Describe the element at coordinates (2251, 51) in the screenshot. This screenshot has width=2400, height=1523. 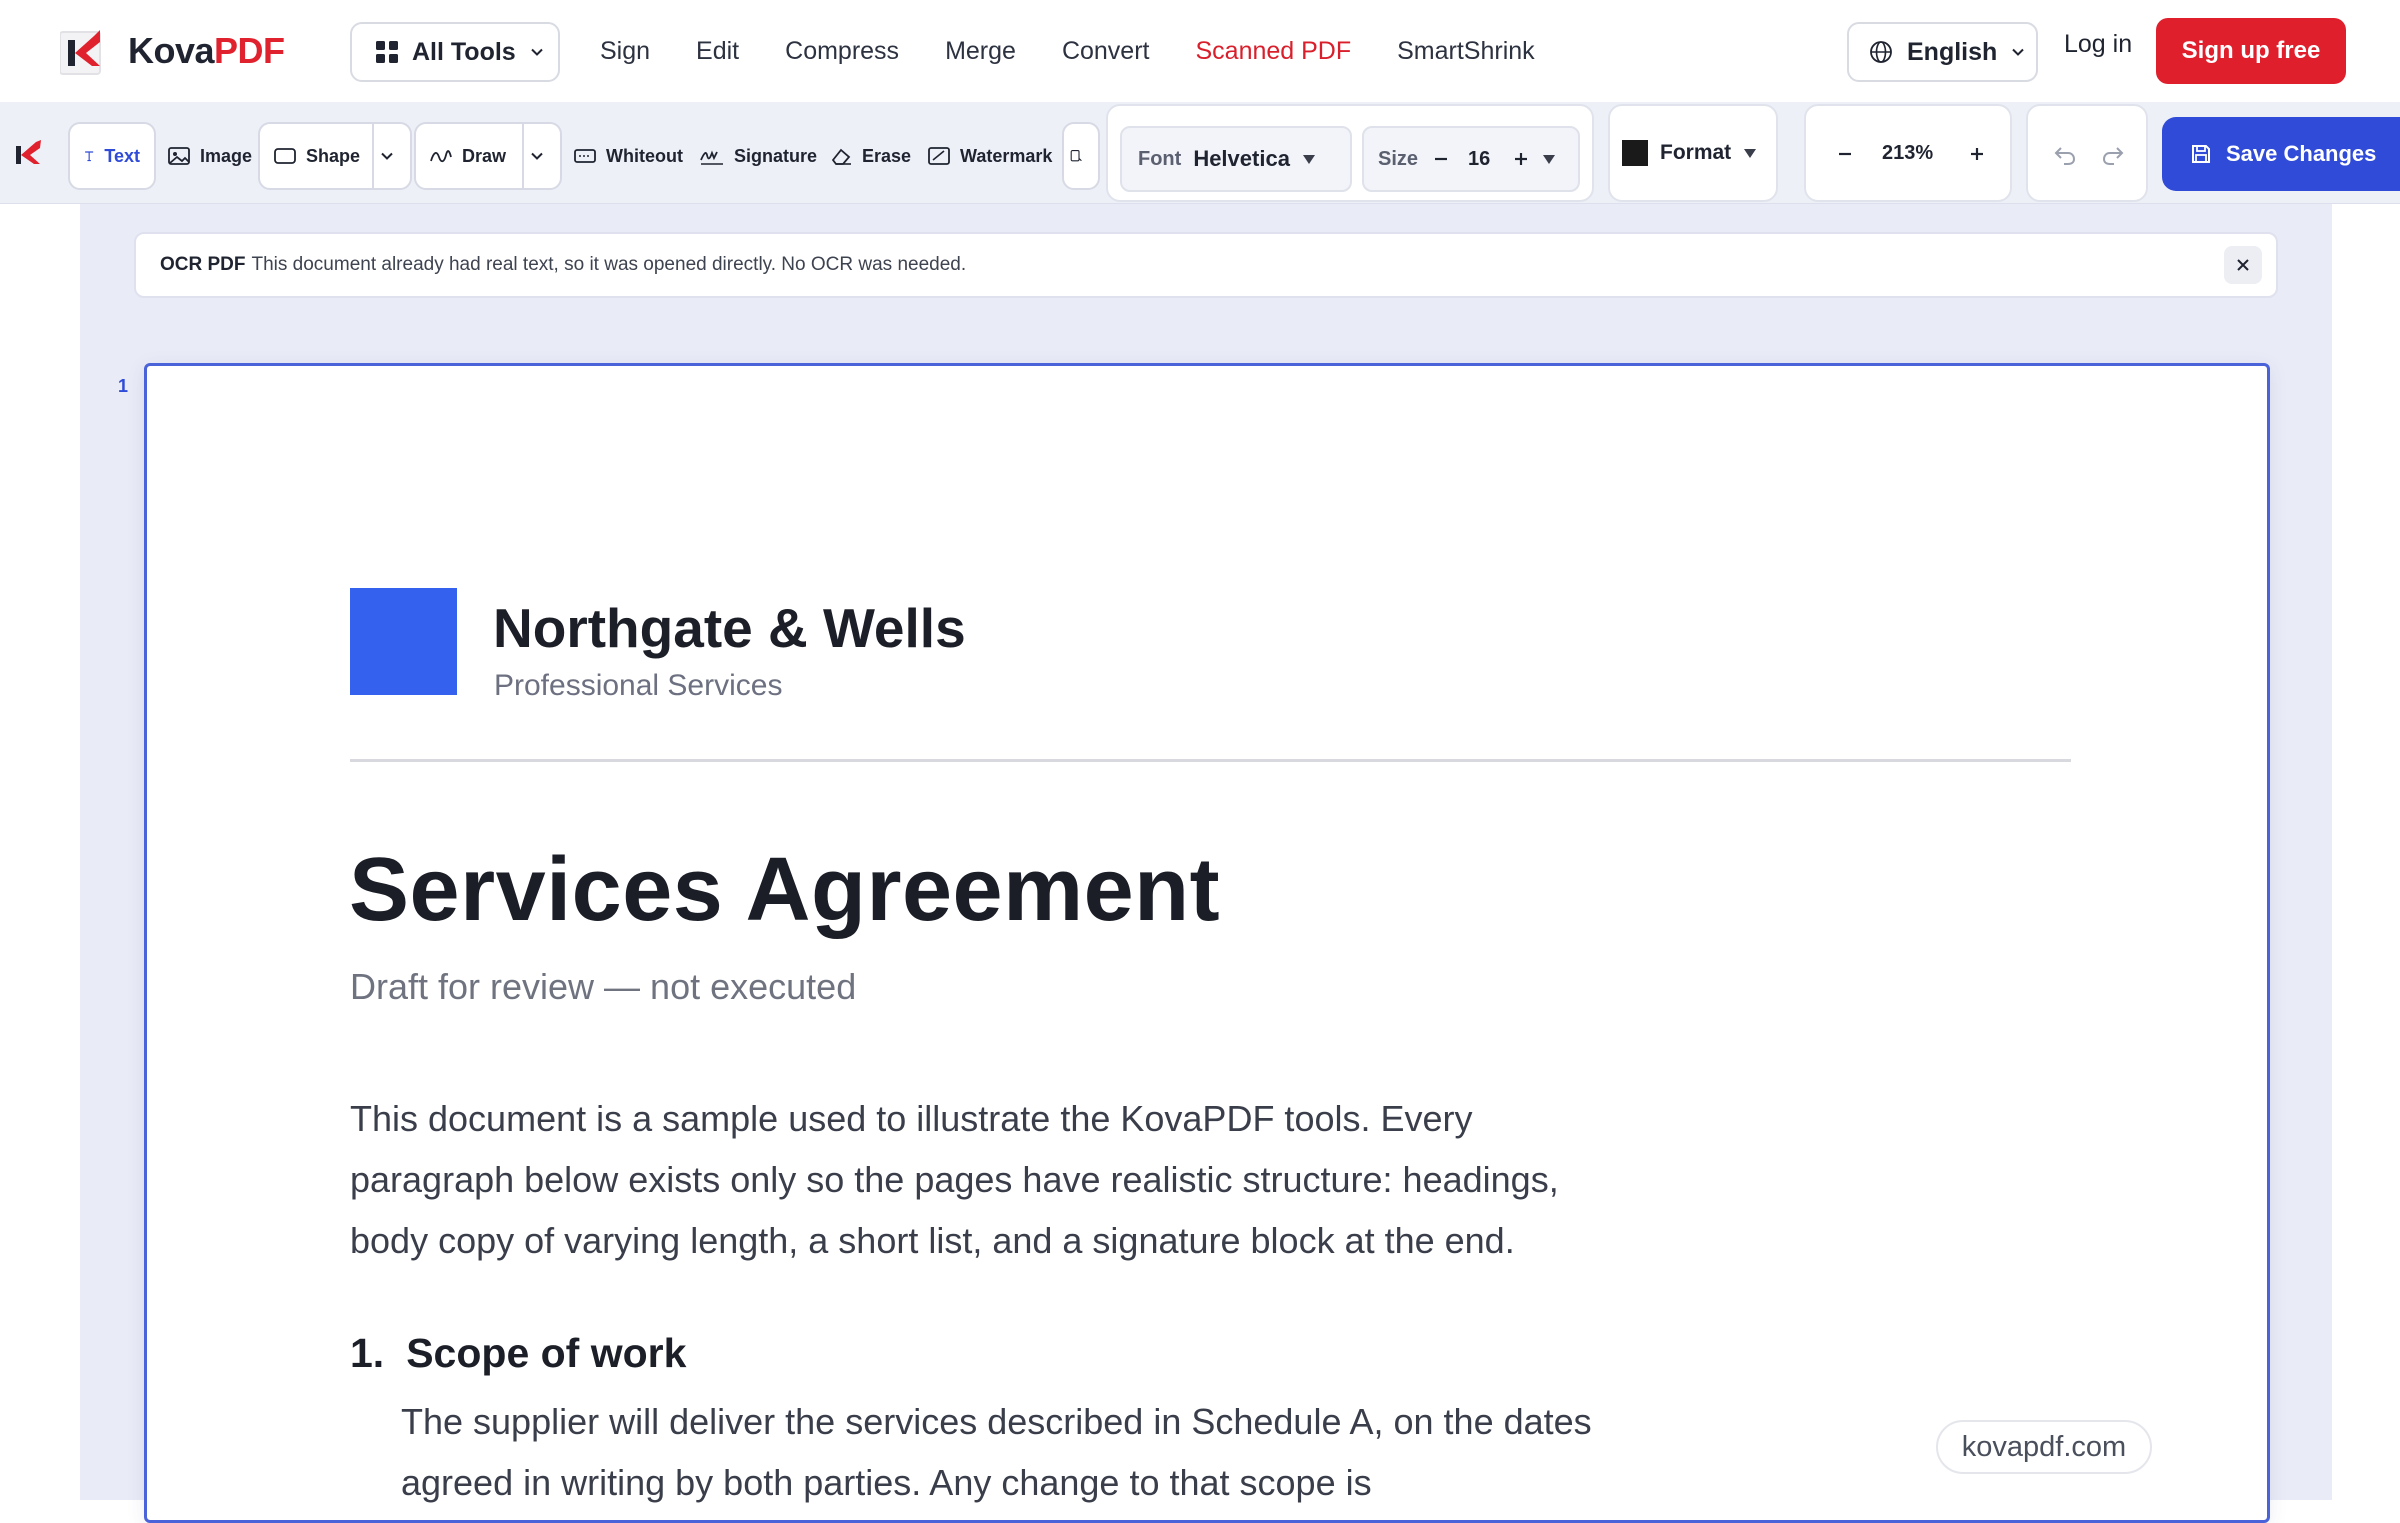
I see `signup-button: Sign up free` at that location.